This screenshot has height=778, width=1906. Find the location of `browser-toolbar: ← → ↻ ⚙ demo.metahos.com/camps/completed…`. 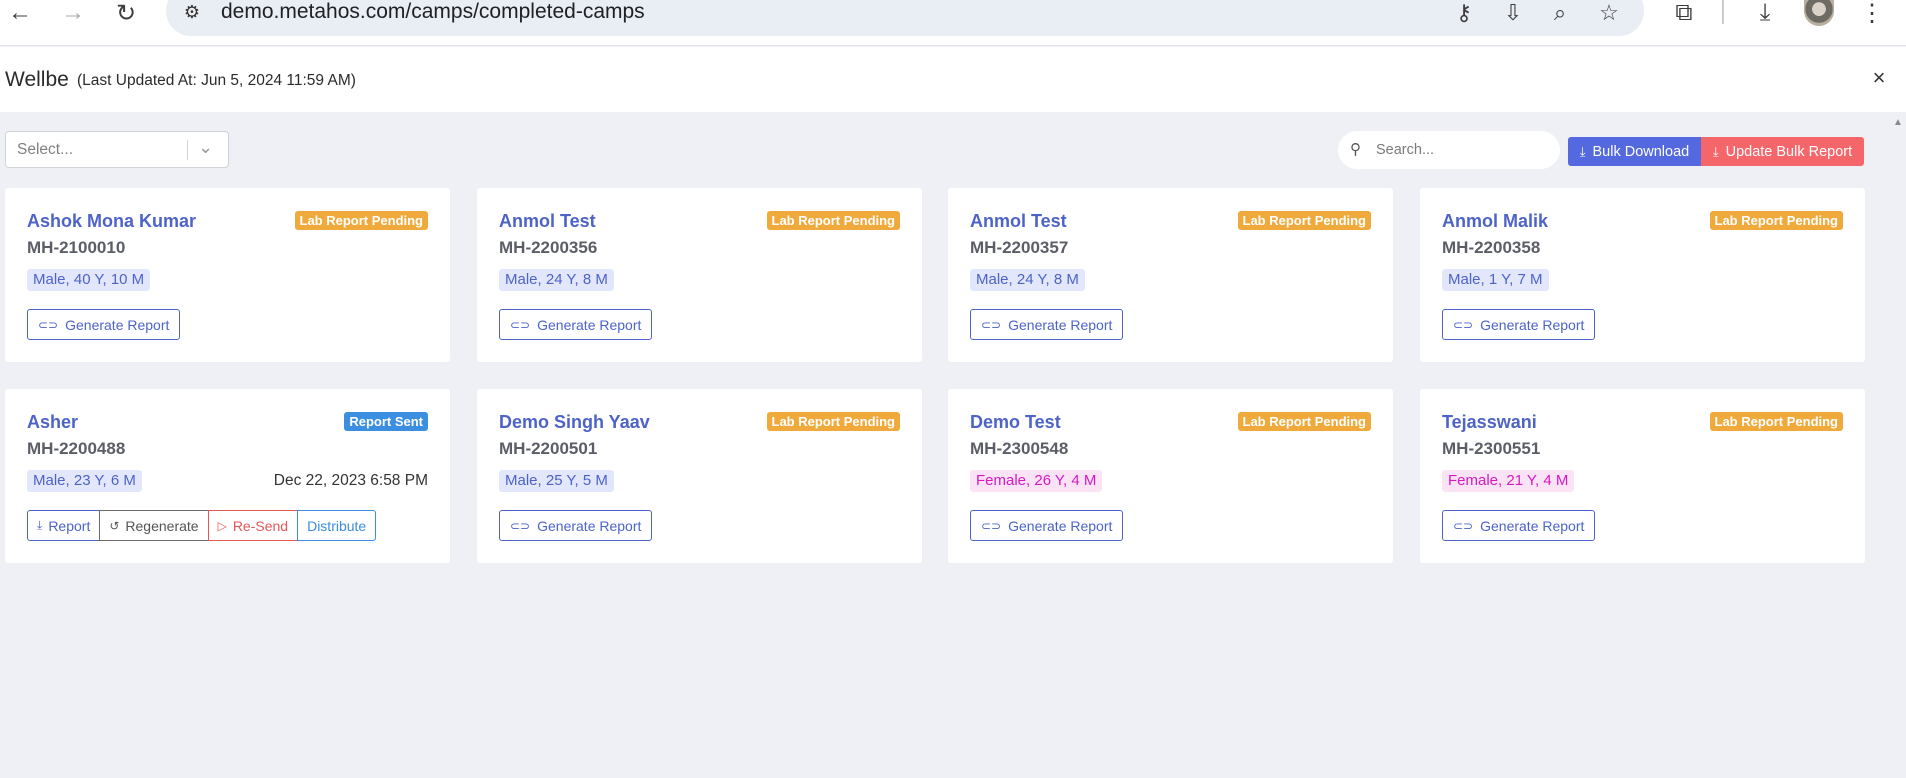

browser-toolbar: ← → ↻ ⚙ demo.metahos.com/camps/completed… is located at coordinates (953, 23).